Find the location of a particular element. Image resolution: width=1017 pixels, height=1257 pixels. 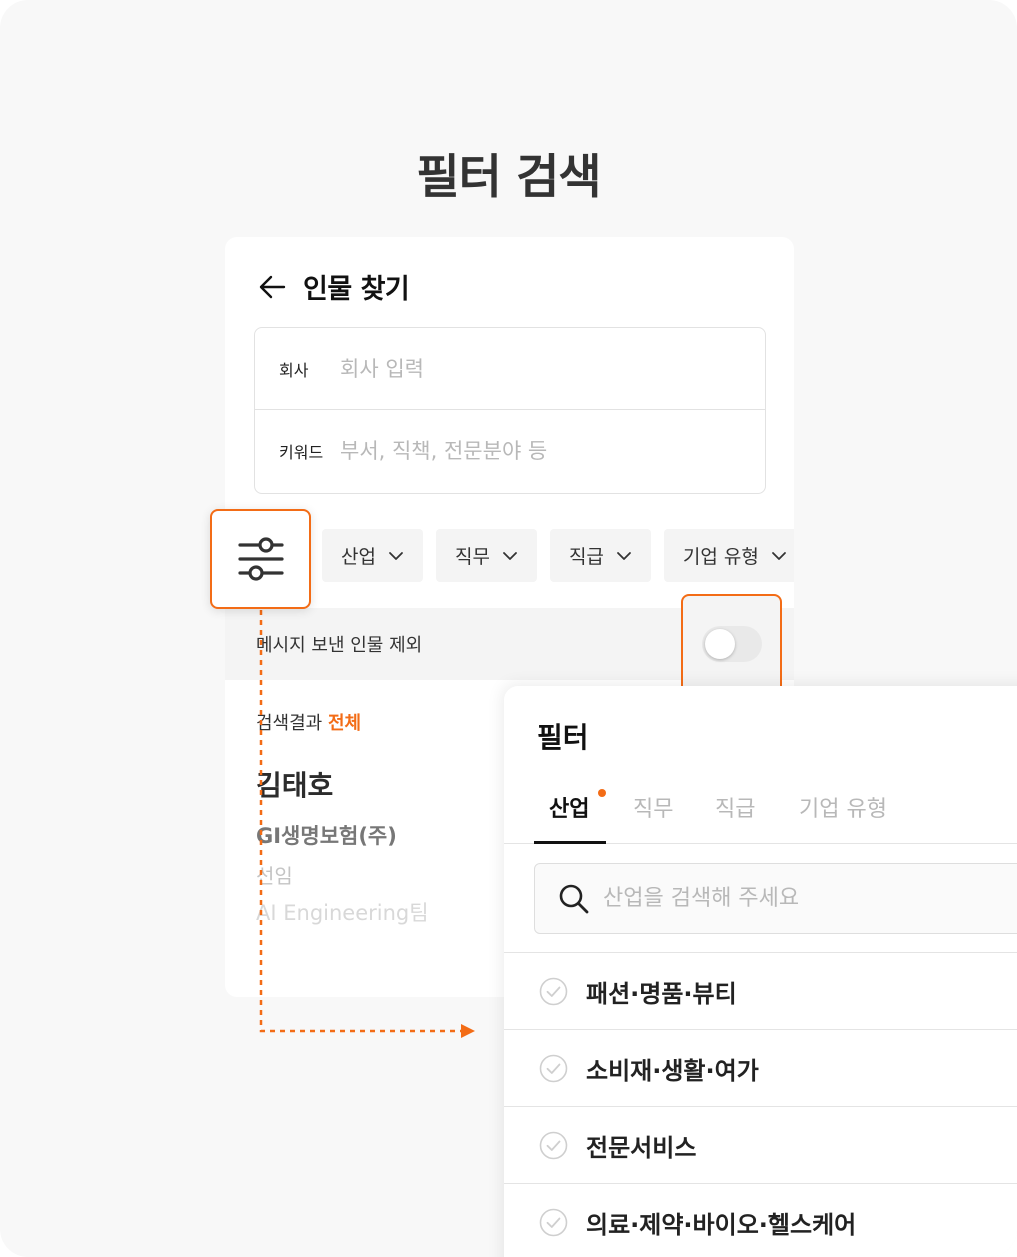

filter-chips: 산업 직무 직급 기업 유형 is located at coordinates (558, 555).